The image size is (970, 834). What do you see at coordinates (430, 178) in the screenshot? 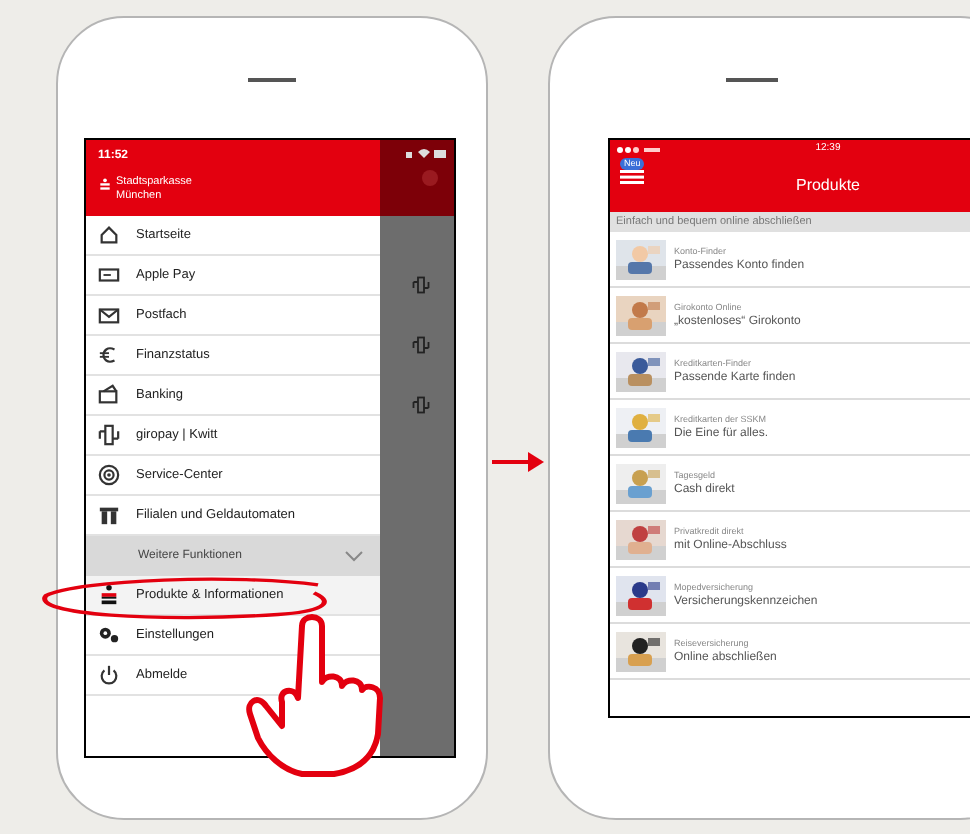
I see `button-circle-icon` at bounding box center [430, 178].